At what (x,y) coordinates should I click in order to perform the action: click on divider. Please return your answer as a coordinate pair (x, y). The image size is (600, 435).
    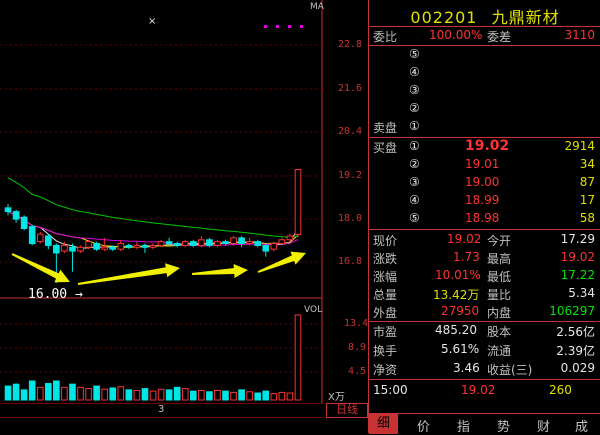
    Looking at the image, I should click on (484, 229).